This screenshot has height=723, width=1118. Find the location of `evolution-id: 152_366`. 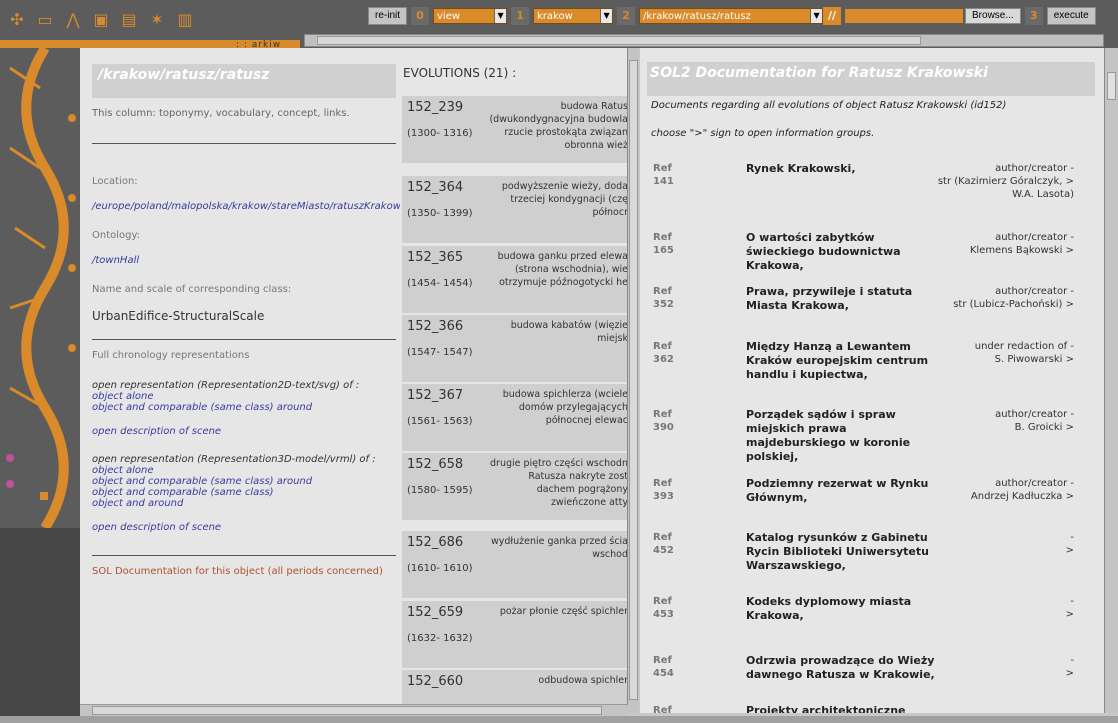

evolution-id: 152_366 is located at coordinates (435, 326).